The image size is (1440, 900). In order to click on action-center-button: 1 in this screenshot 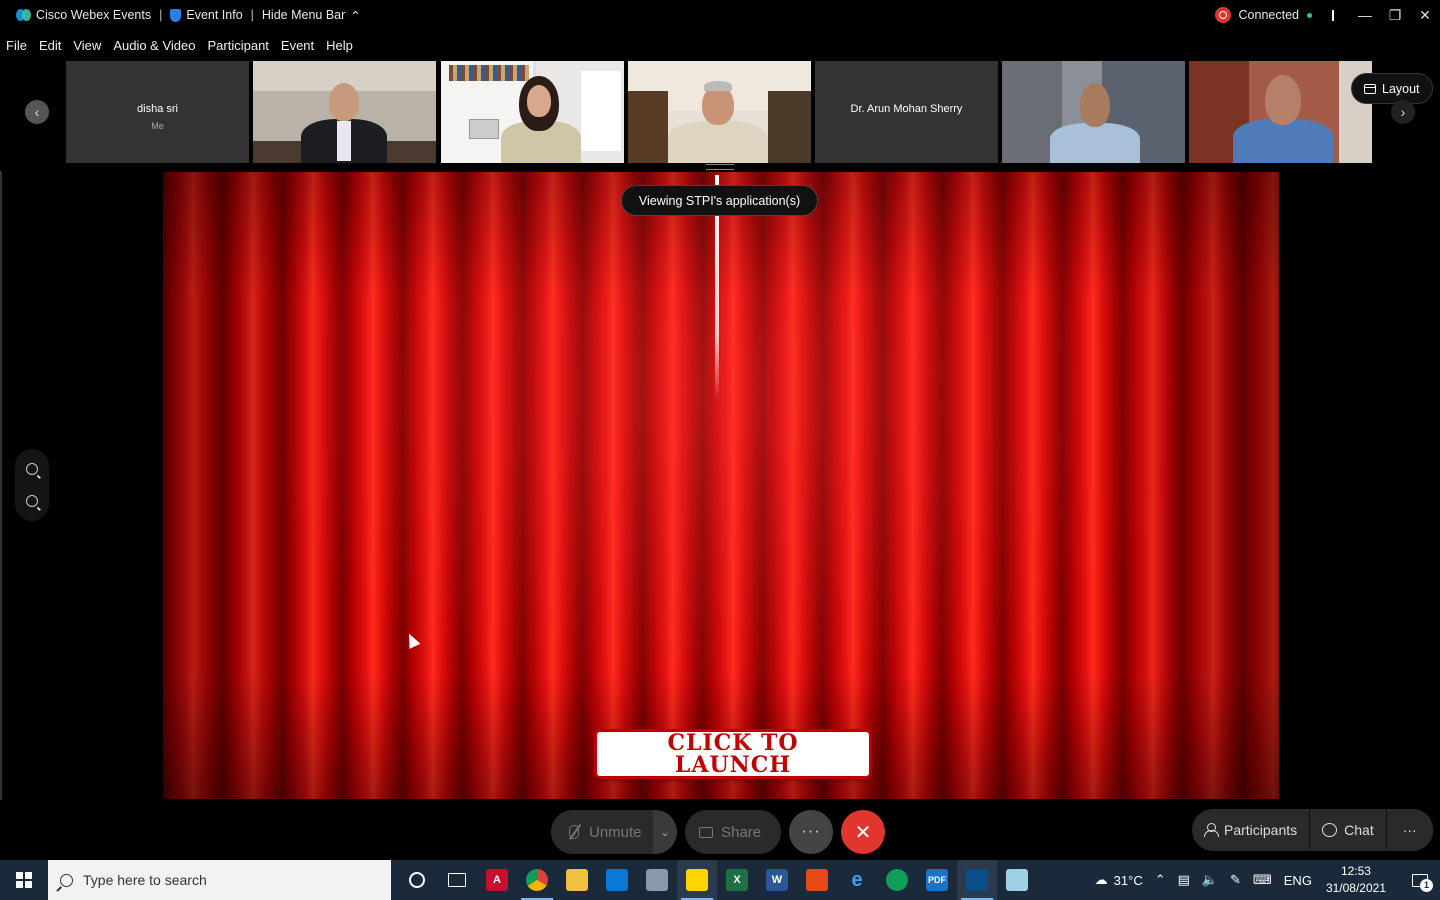, I will do `click(1420, 880)`.